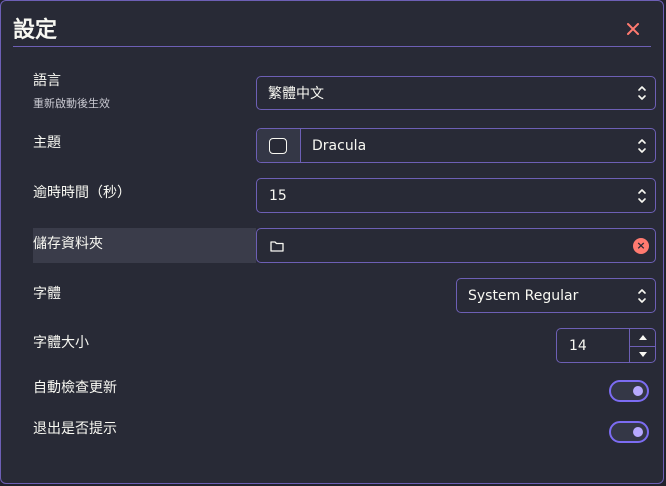 Image resolution: width=666 pixels, height=486 pixels. Describe the element at coordinates (629, 432) in the screenshot. I see `exit-prompt-toggle` at that location.